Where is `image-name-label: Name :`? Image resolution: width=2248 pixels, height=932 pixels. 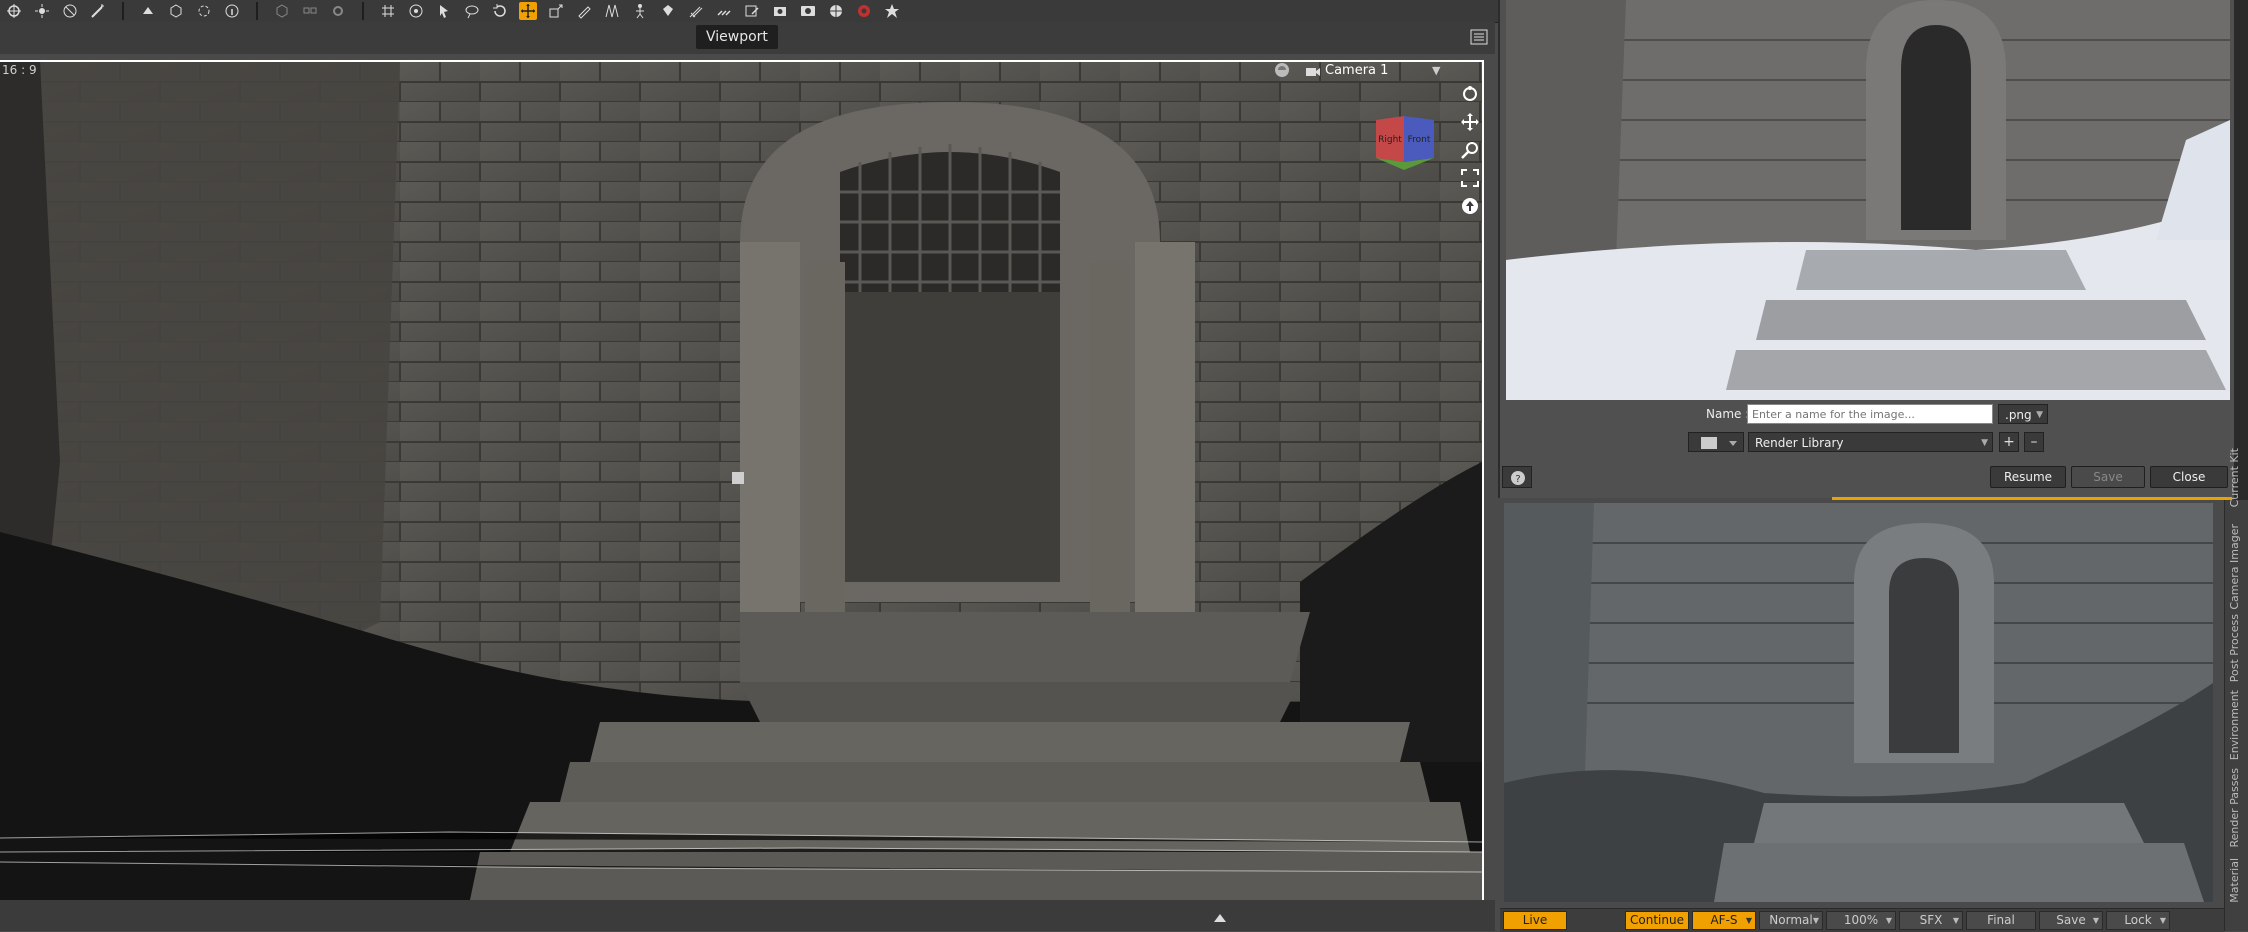
image-name-label: Name : is located at coordinates (1728, 414).